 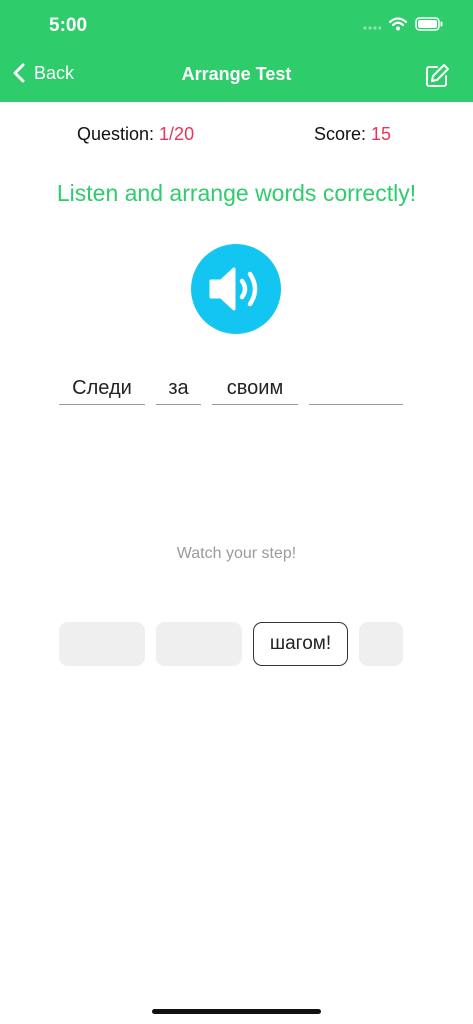 What do you see at coordinates (236, 1011) in the screenshot?
I see `home-indicator` at bounding box center [236, 1011].